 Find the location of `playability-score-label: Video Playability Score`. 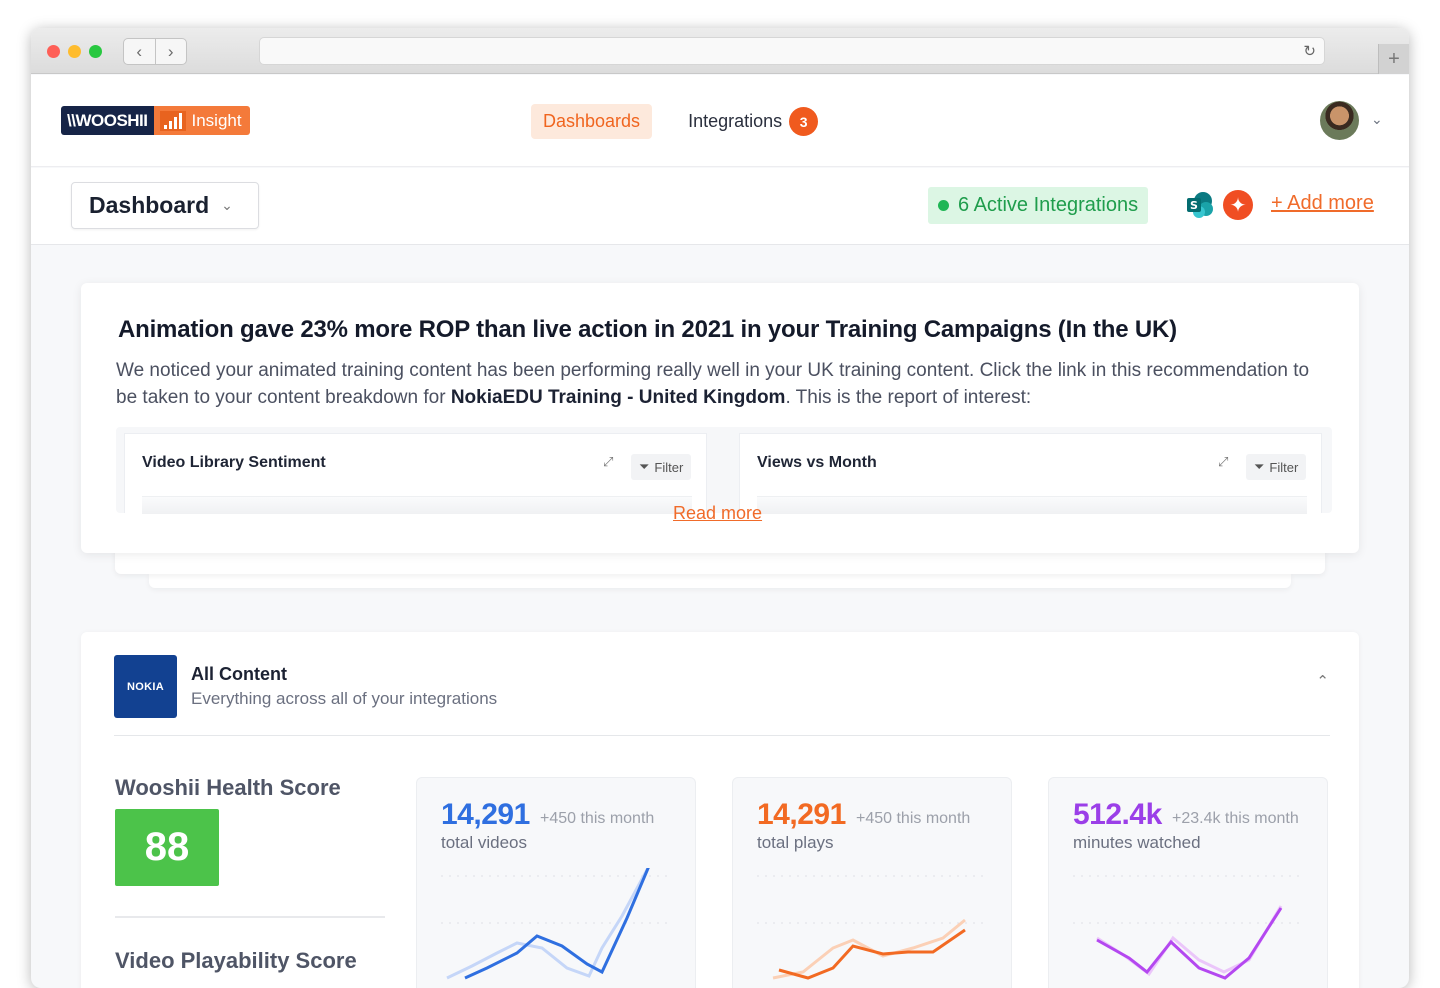

playability-score-label: Video Playability Score is located at coordinates (236, 960).